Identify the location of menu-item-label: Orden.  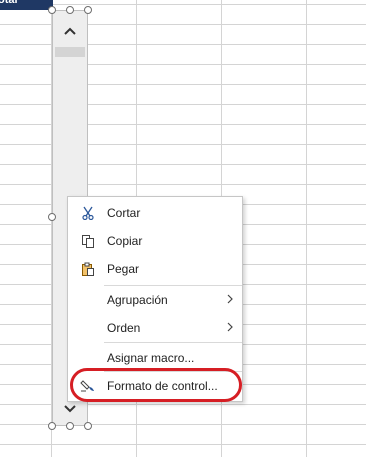
(124, 328).